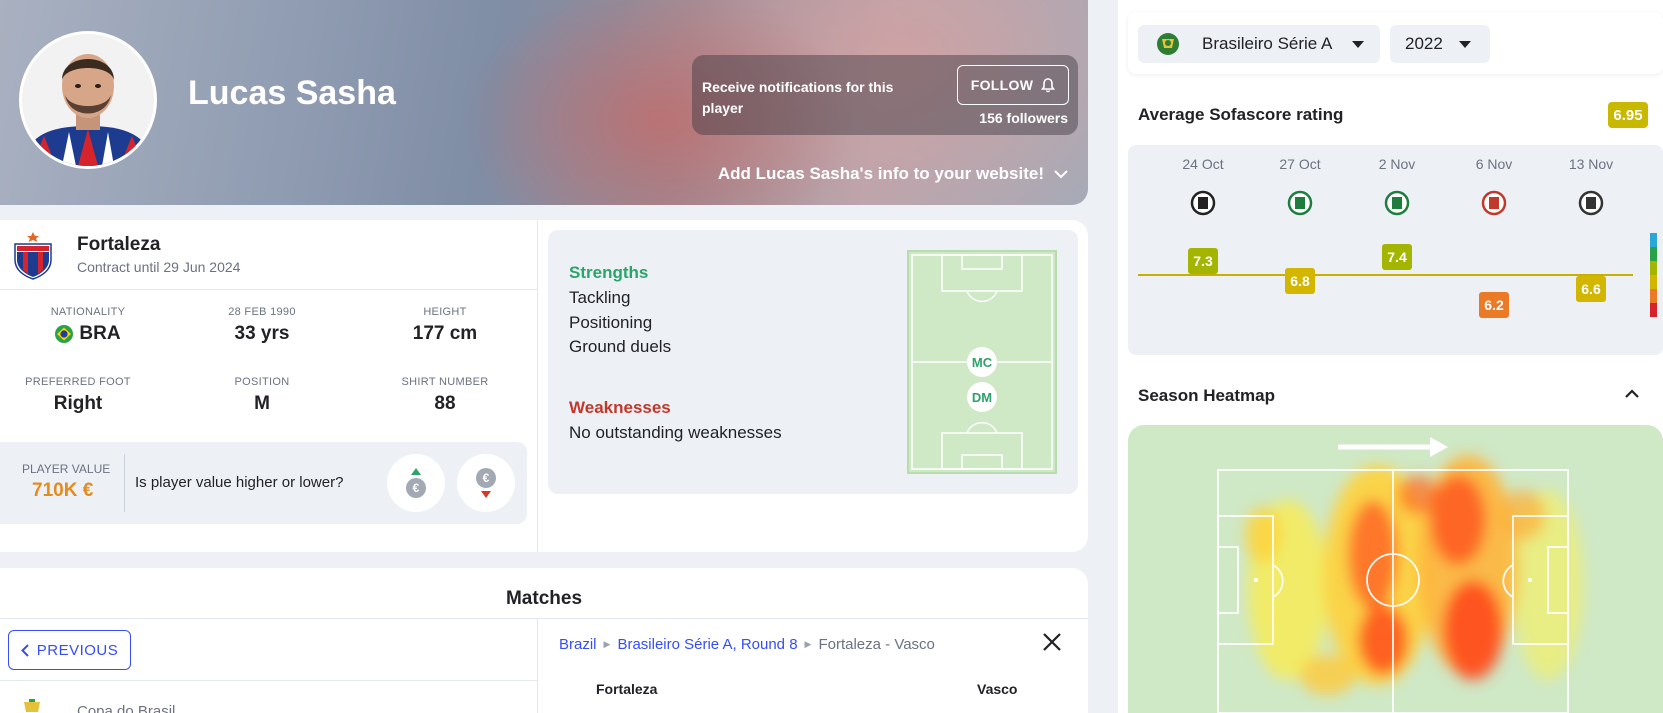 This screenshot has width=1663, height=713. I want to click on previous-button: PREVIOUS, so click(69, 650).